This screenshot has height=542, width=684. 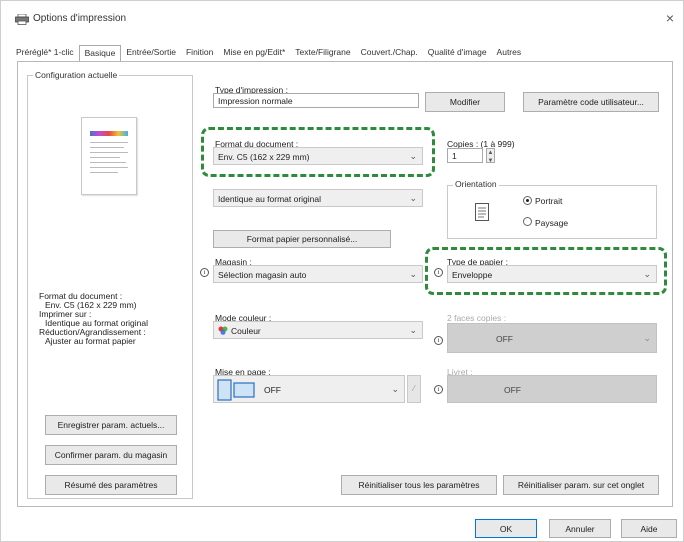 I want to click on print-on-value: Identique au format original, so click(x=270, y=199).